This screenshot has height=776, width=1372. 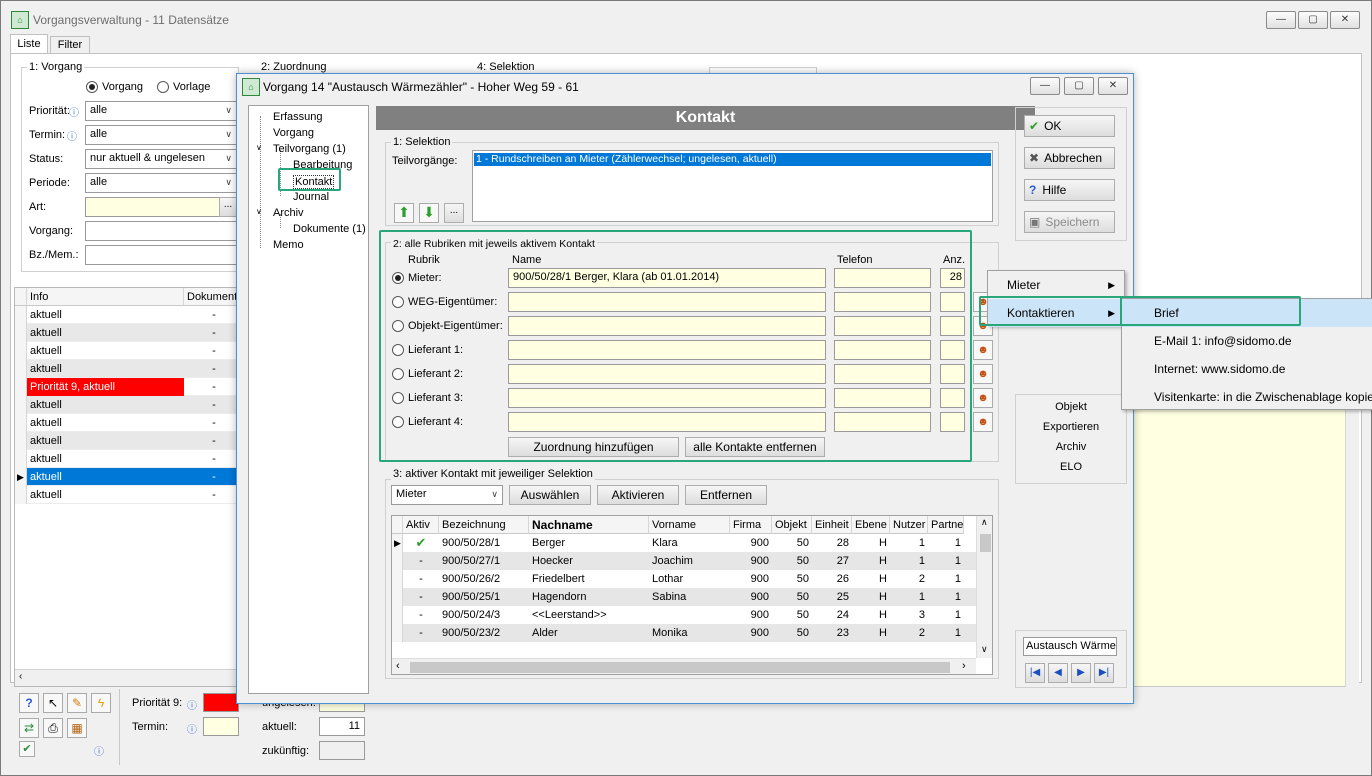 What do you see at coordinates (1079, 86) in the screenshot?
I see `dialog-maximize-button: ▢` at bounding box center [1079, 86].